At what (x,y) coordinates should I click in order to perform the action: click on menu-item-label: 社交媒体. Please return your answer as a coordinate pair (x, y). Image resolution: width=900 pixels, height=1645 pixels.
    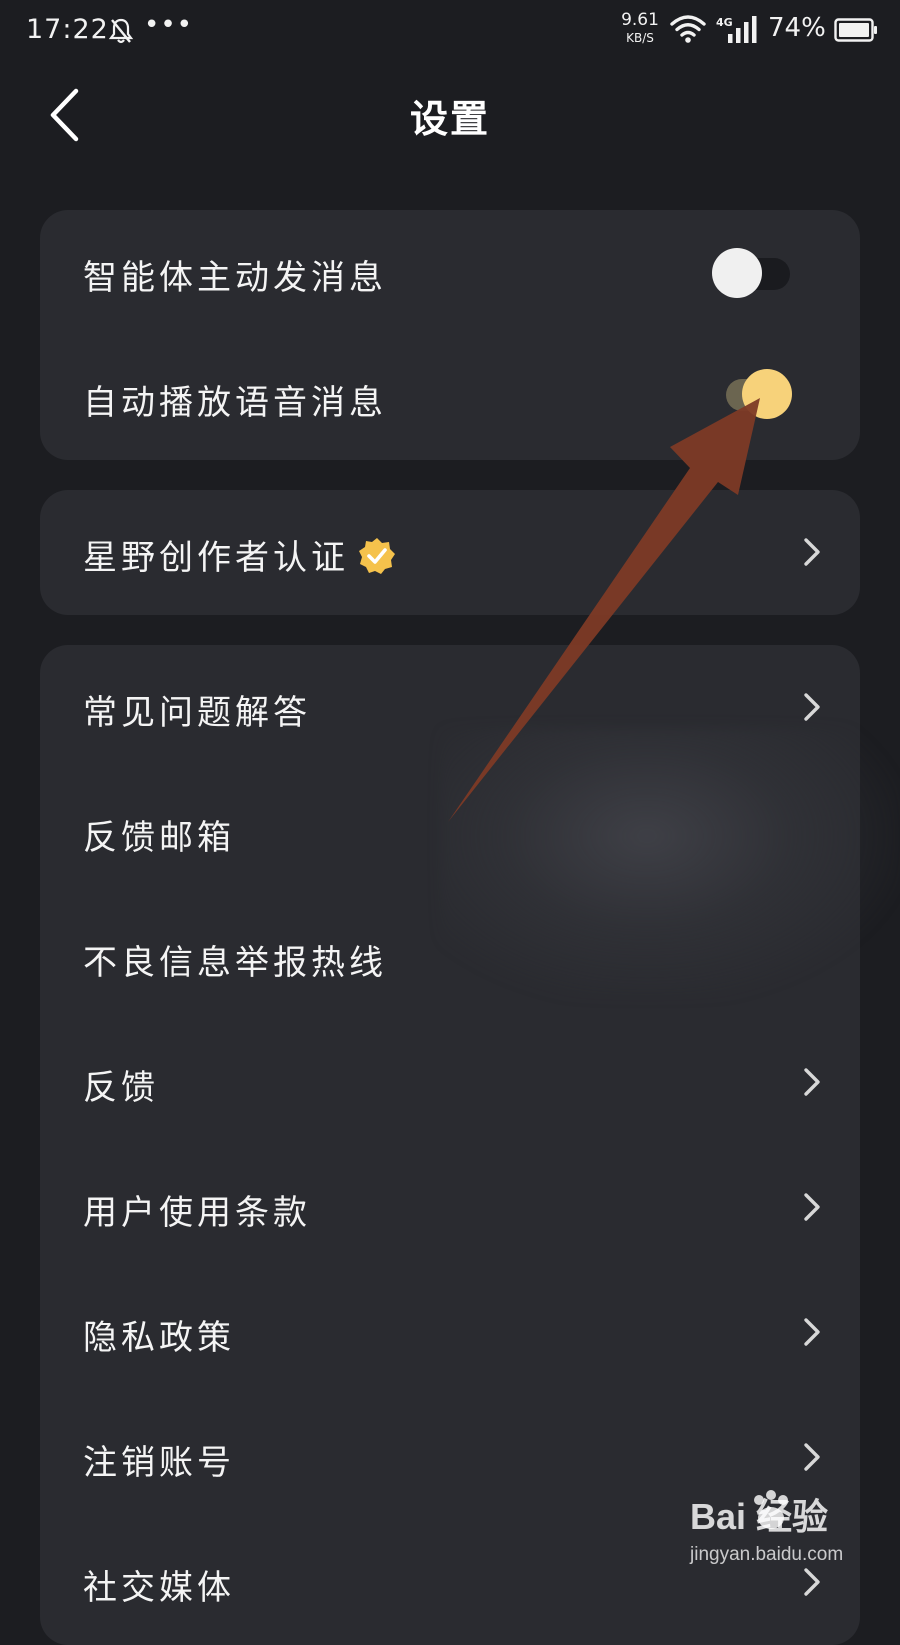
    Looking at the image, I should click on (159, 1588).